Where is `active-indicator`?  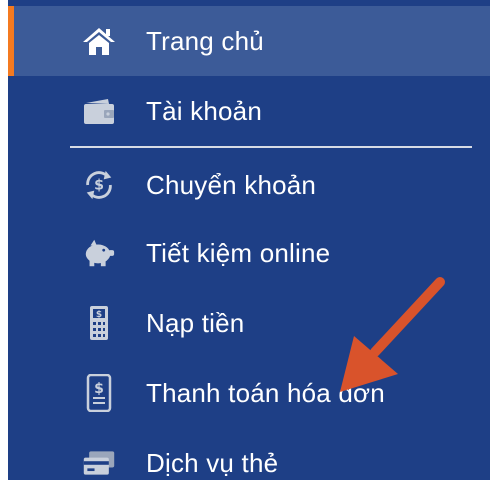 active-indicator is located at coordinates (11, 41).